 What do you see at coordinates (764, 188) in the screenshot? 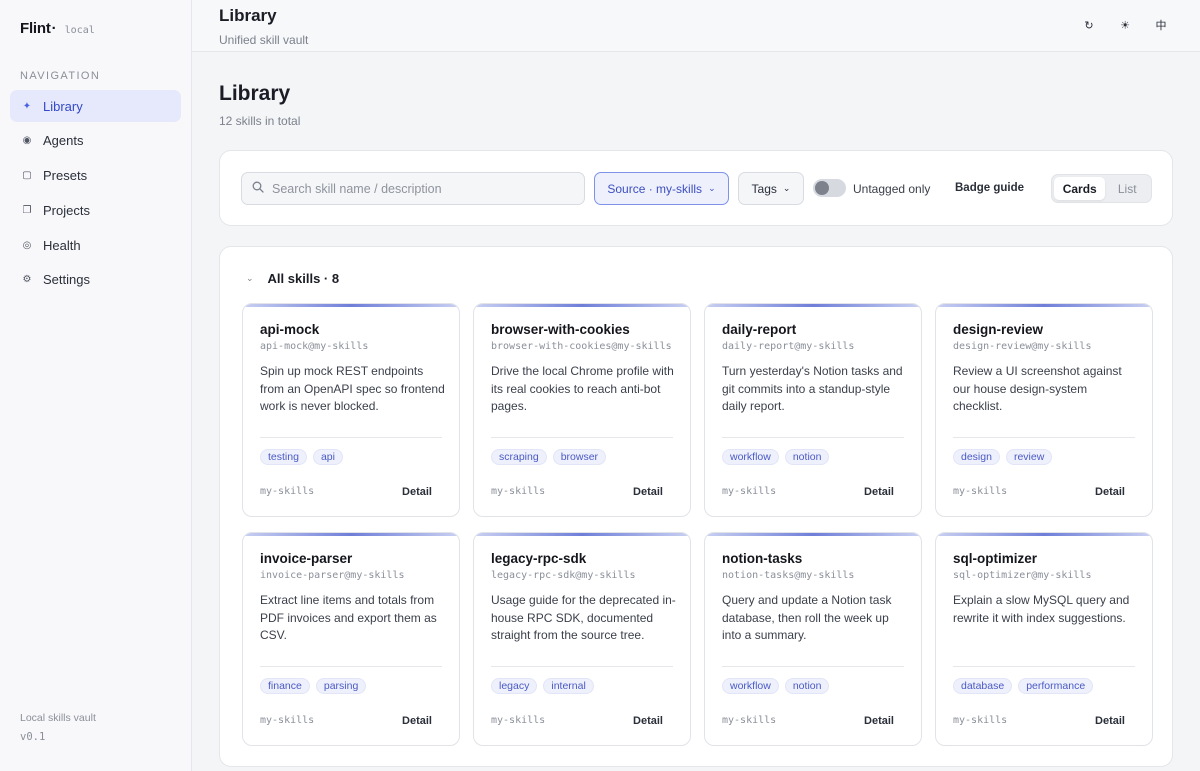
I see `tags-filter-label: Tags` at bounding box center [764, 188].